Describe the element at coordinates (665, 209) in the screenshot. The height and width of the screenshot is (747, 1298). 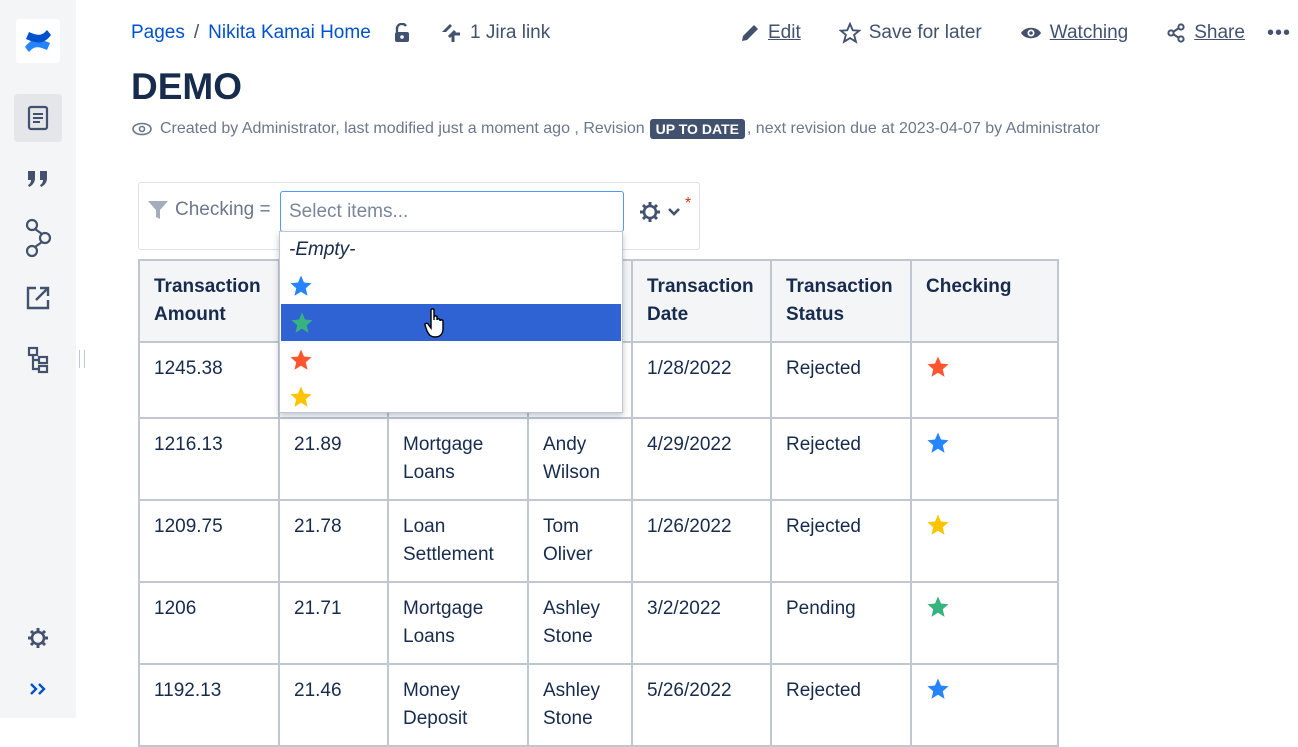
I see `filter-settings-button: *` at that location.